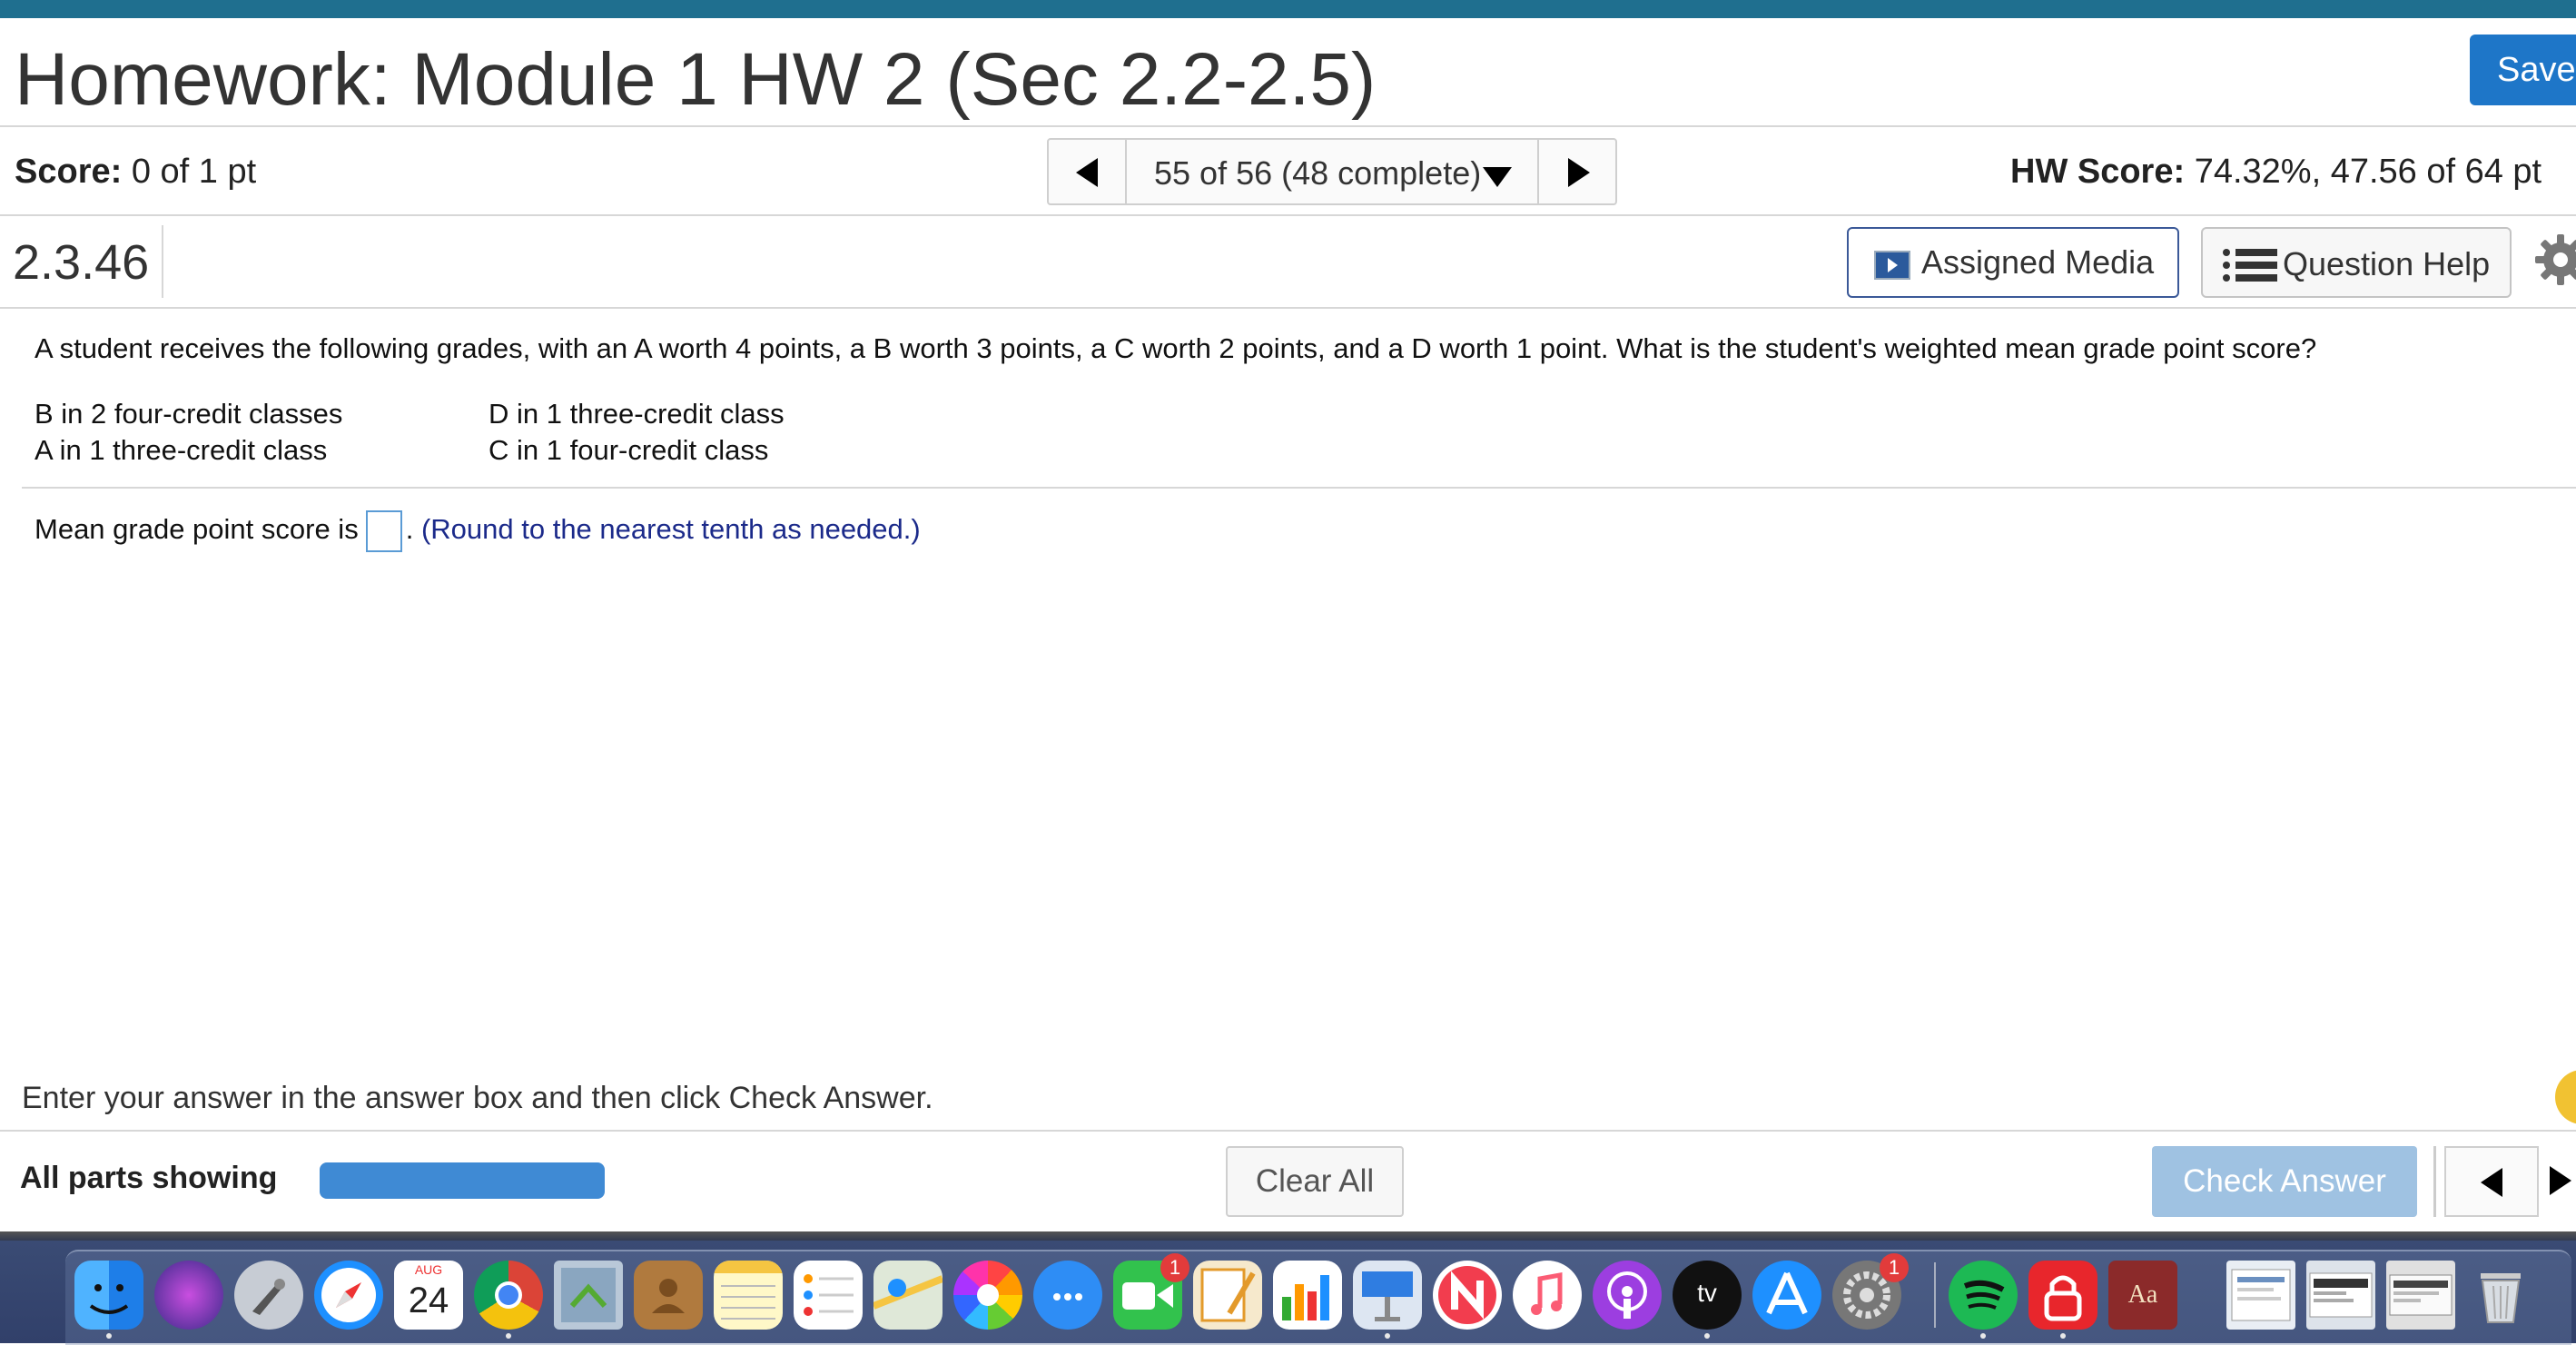 This screenshot has width=2576, height=1345. What do you see at coordinates (2038, 262) in the screenshot?
I see `assigned-media-label: Assigned Media` at bounding box center [2038, 262].